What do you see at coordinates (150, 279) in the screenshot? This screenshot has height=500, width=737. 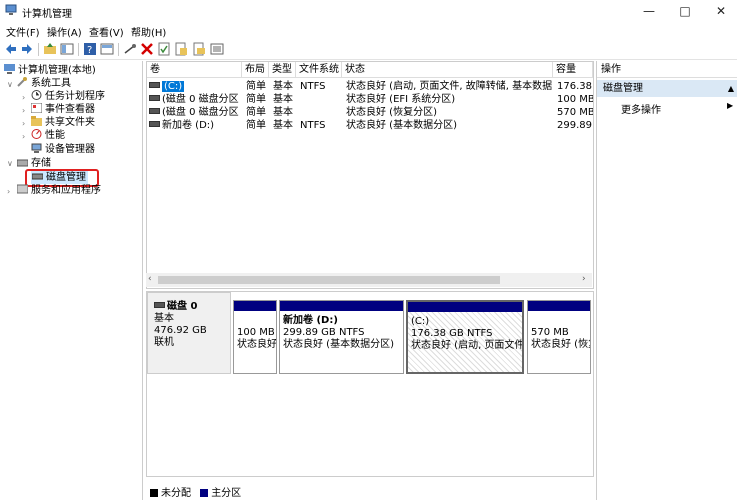 I see `scroll-left-icon: ‹` at bounding box center [150, 279].